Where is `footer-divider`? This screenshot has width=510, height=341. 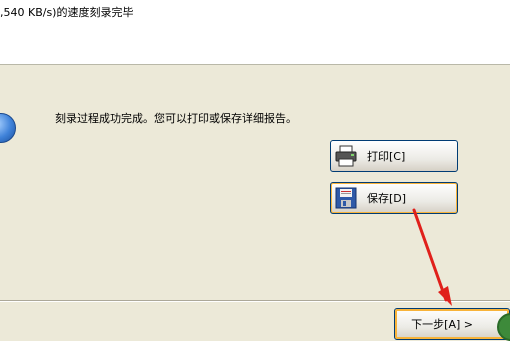 footer-divider is located at coordinates (255, 301).